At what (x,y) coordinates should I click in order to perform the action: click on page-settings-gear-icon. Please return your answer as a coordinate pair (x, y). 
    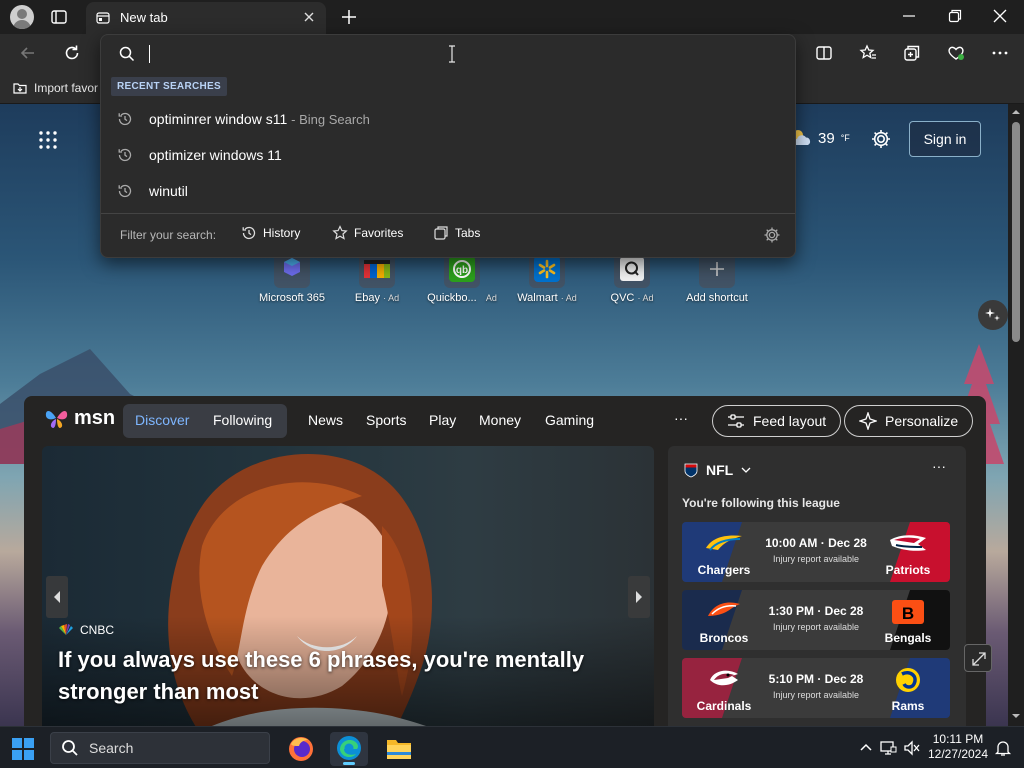
    Looking at the image, I should click on (881, 139).